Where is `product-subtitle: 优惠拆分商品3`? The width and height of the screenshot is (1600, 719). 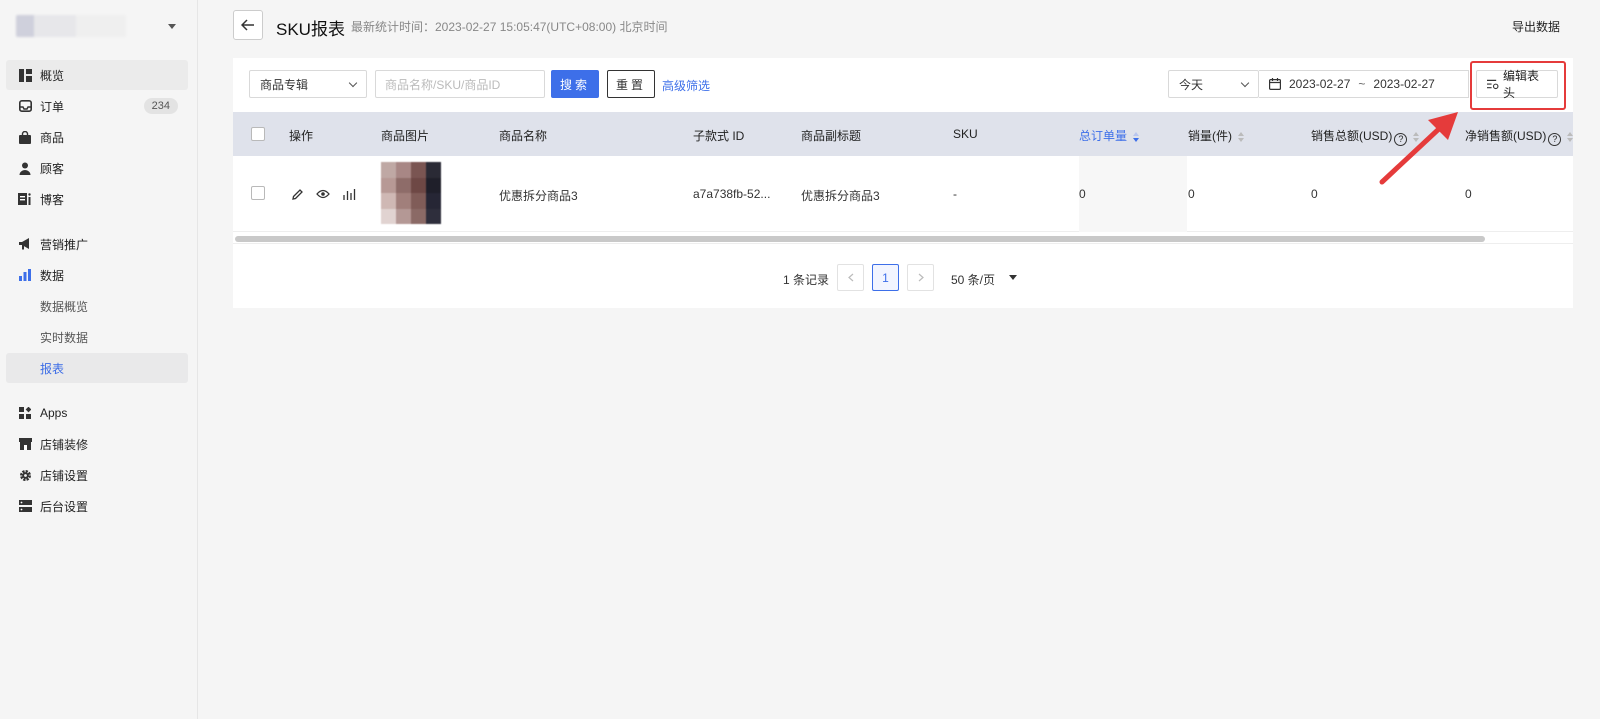
product-subtitle: 优惠拆分商品3 is located at coordinates (840, 196).